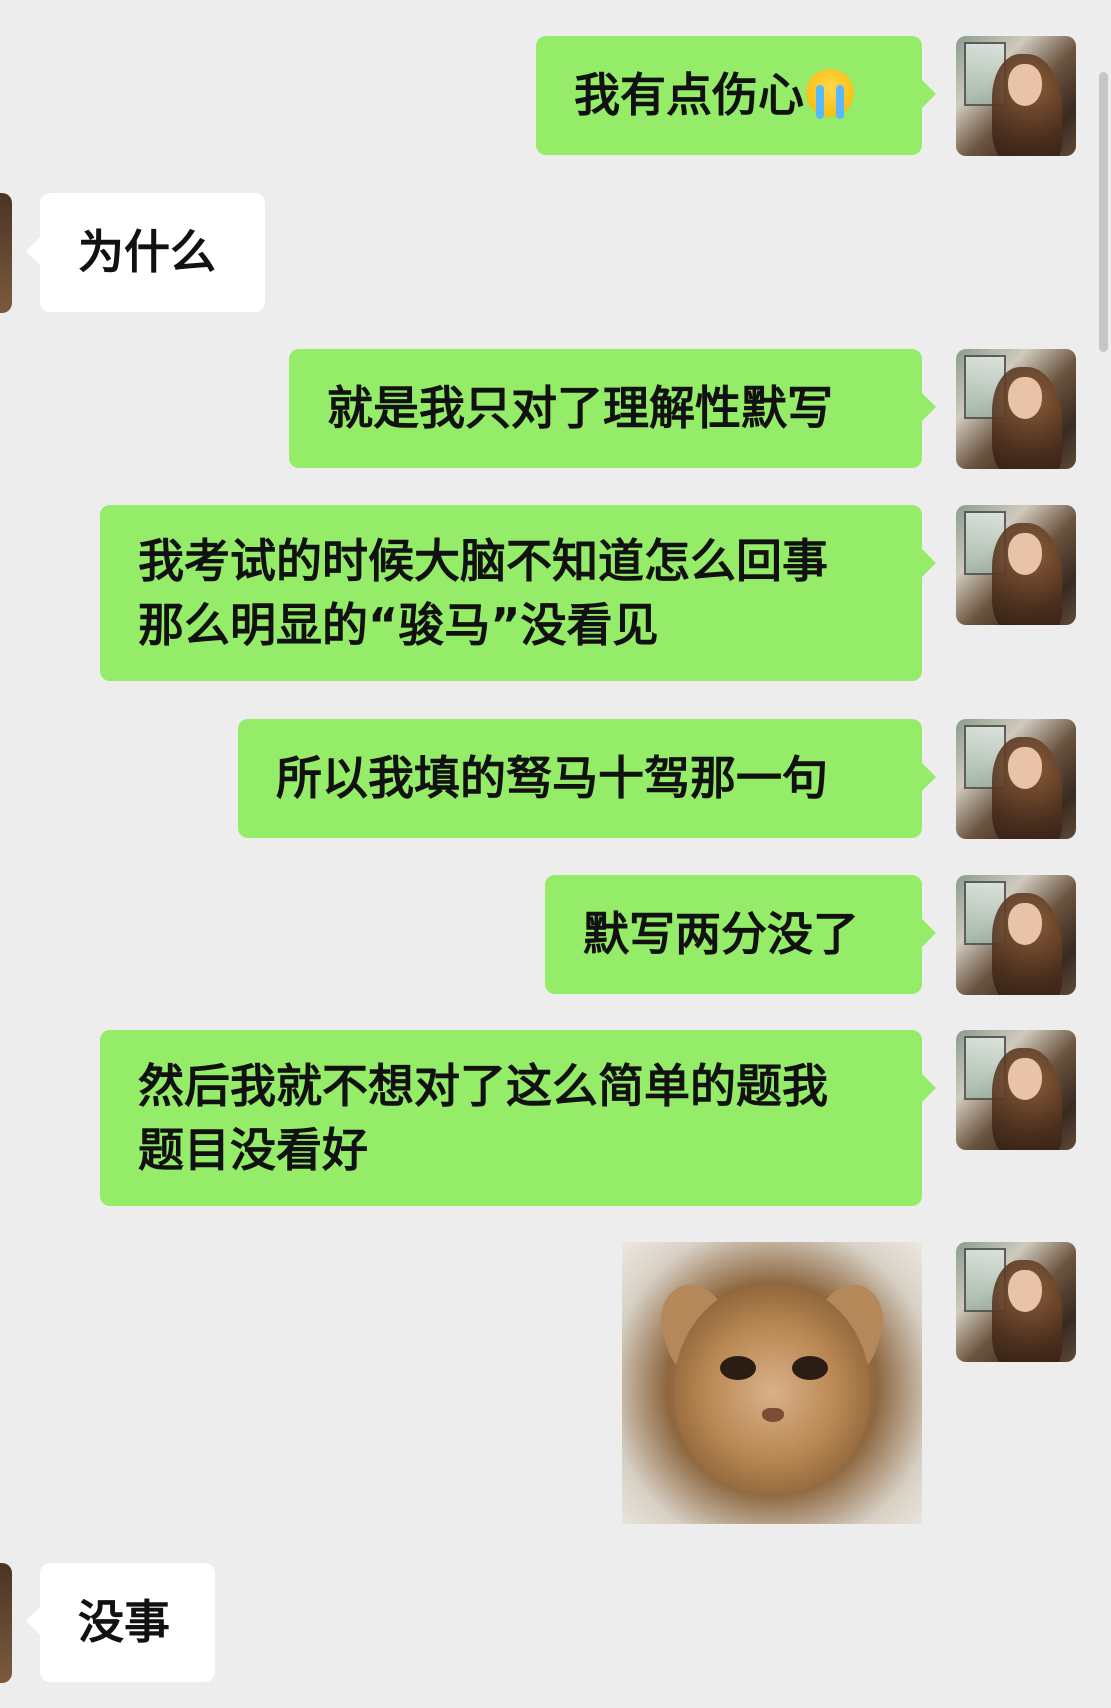 This screenshot has width=1111, height=1708. I want to click on message-bubble: 没事, so click(120, 1622).